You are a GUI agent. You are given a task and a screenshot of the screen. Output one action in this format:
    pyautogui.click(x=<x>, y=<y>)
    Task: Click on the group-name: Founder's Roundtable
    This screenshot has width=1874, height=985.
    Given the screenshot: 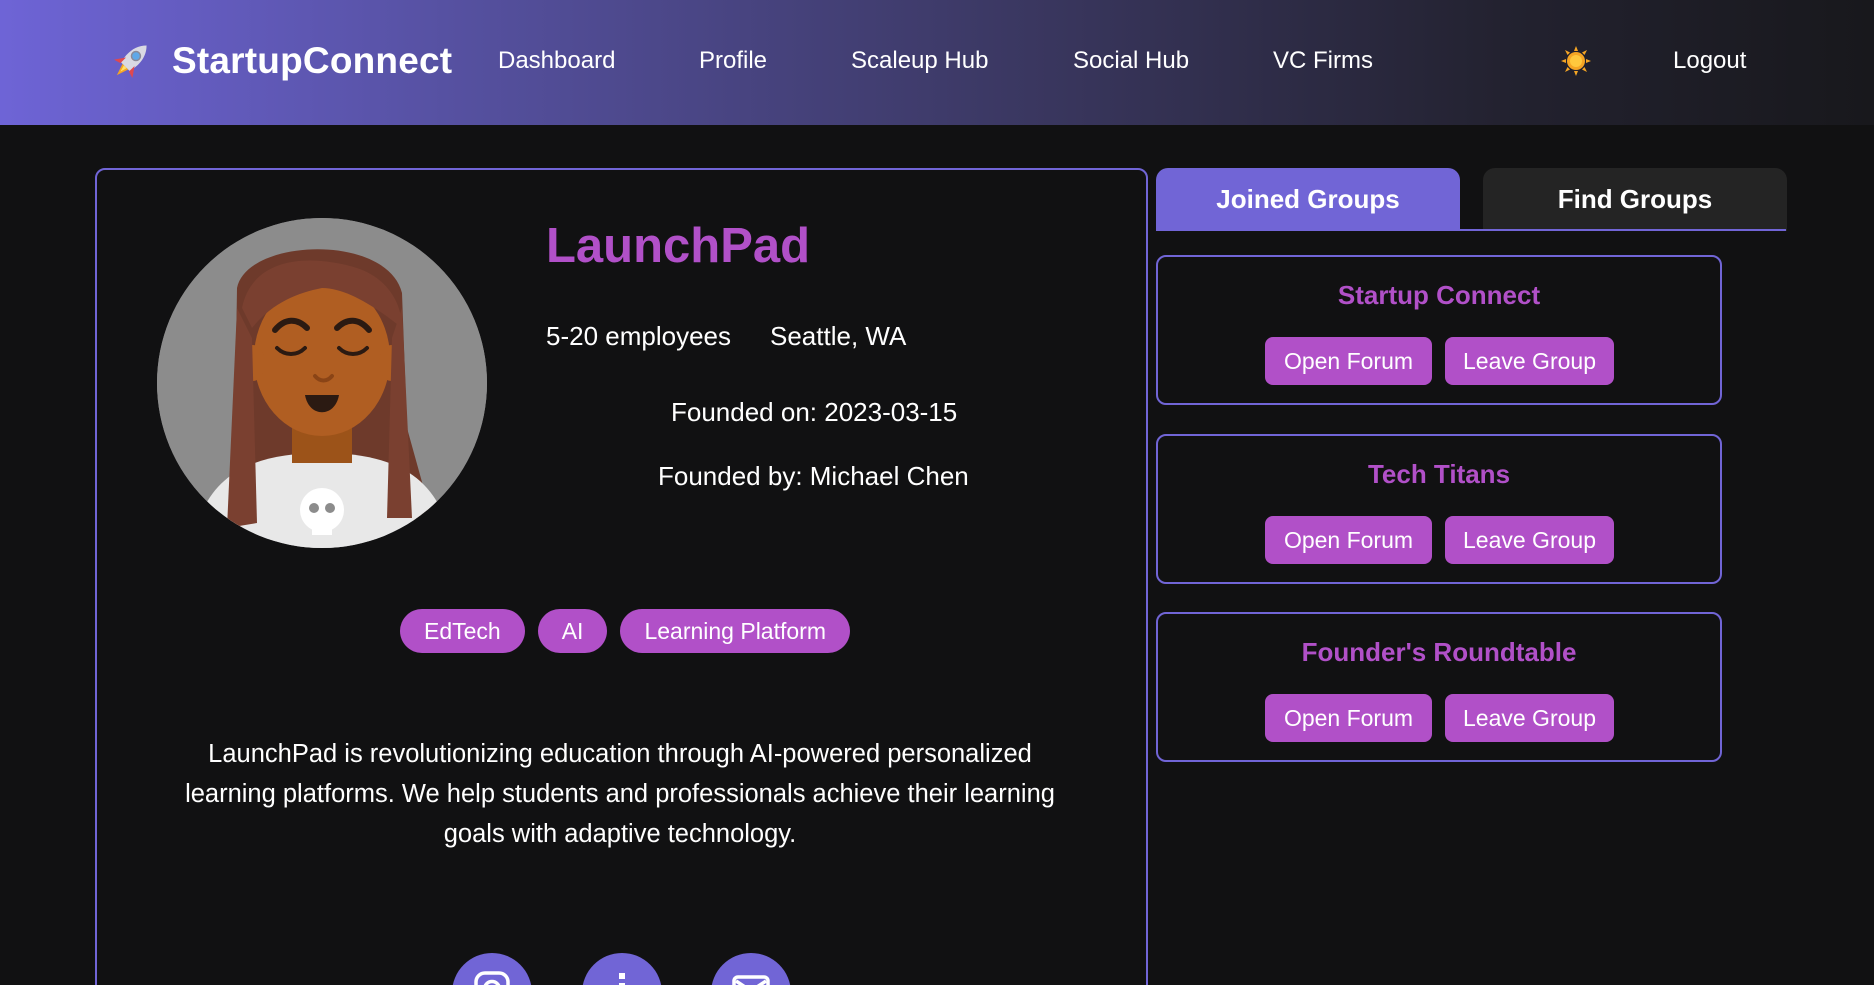 What is the action you would take?
    pyautogui.click(x=1439, y=652)
    